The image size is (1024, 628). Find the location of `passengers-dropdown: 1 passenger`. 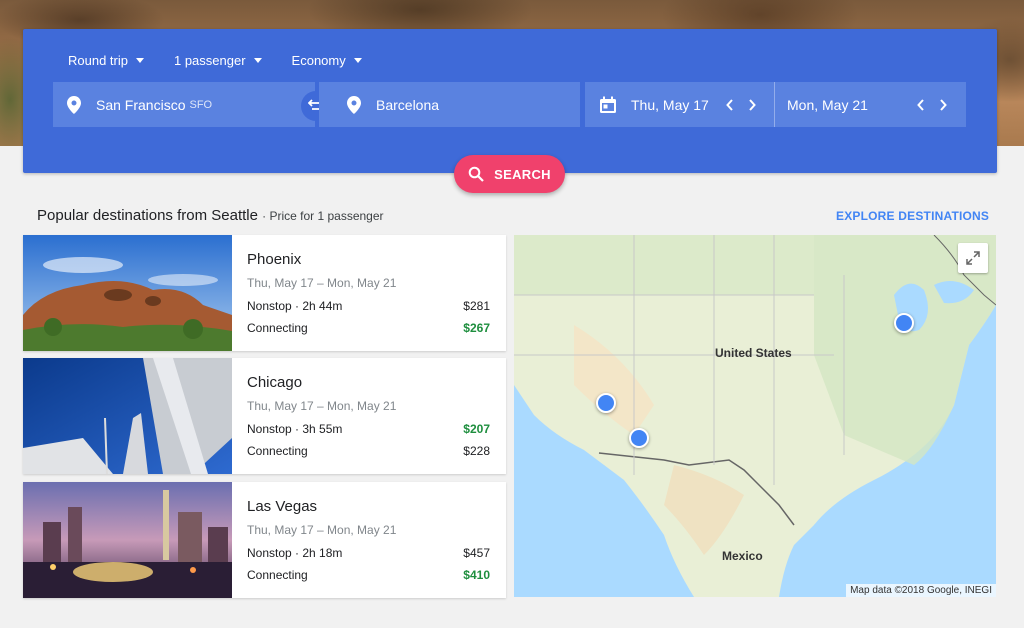

passengers-dropdown: 1 passenger is located at coordinates (218, 60).